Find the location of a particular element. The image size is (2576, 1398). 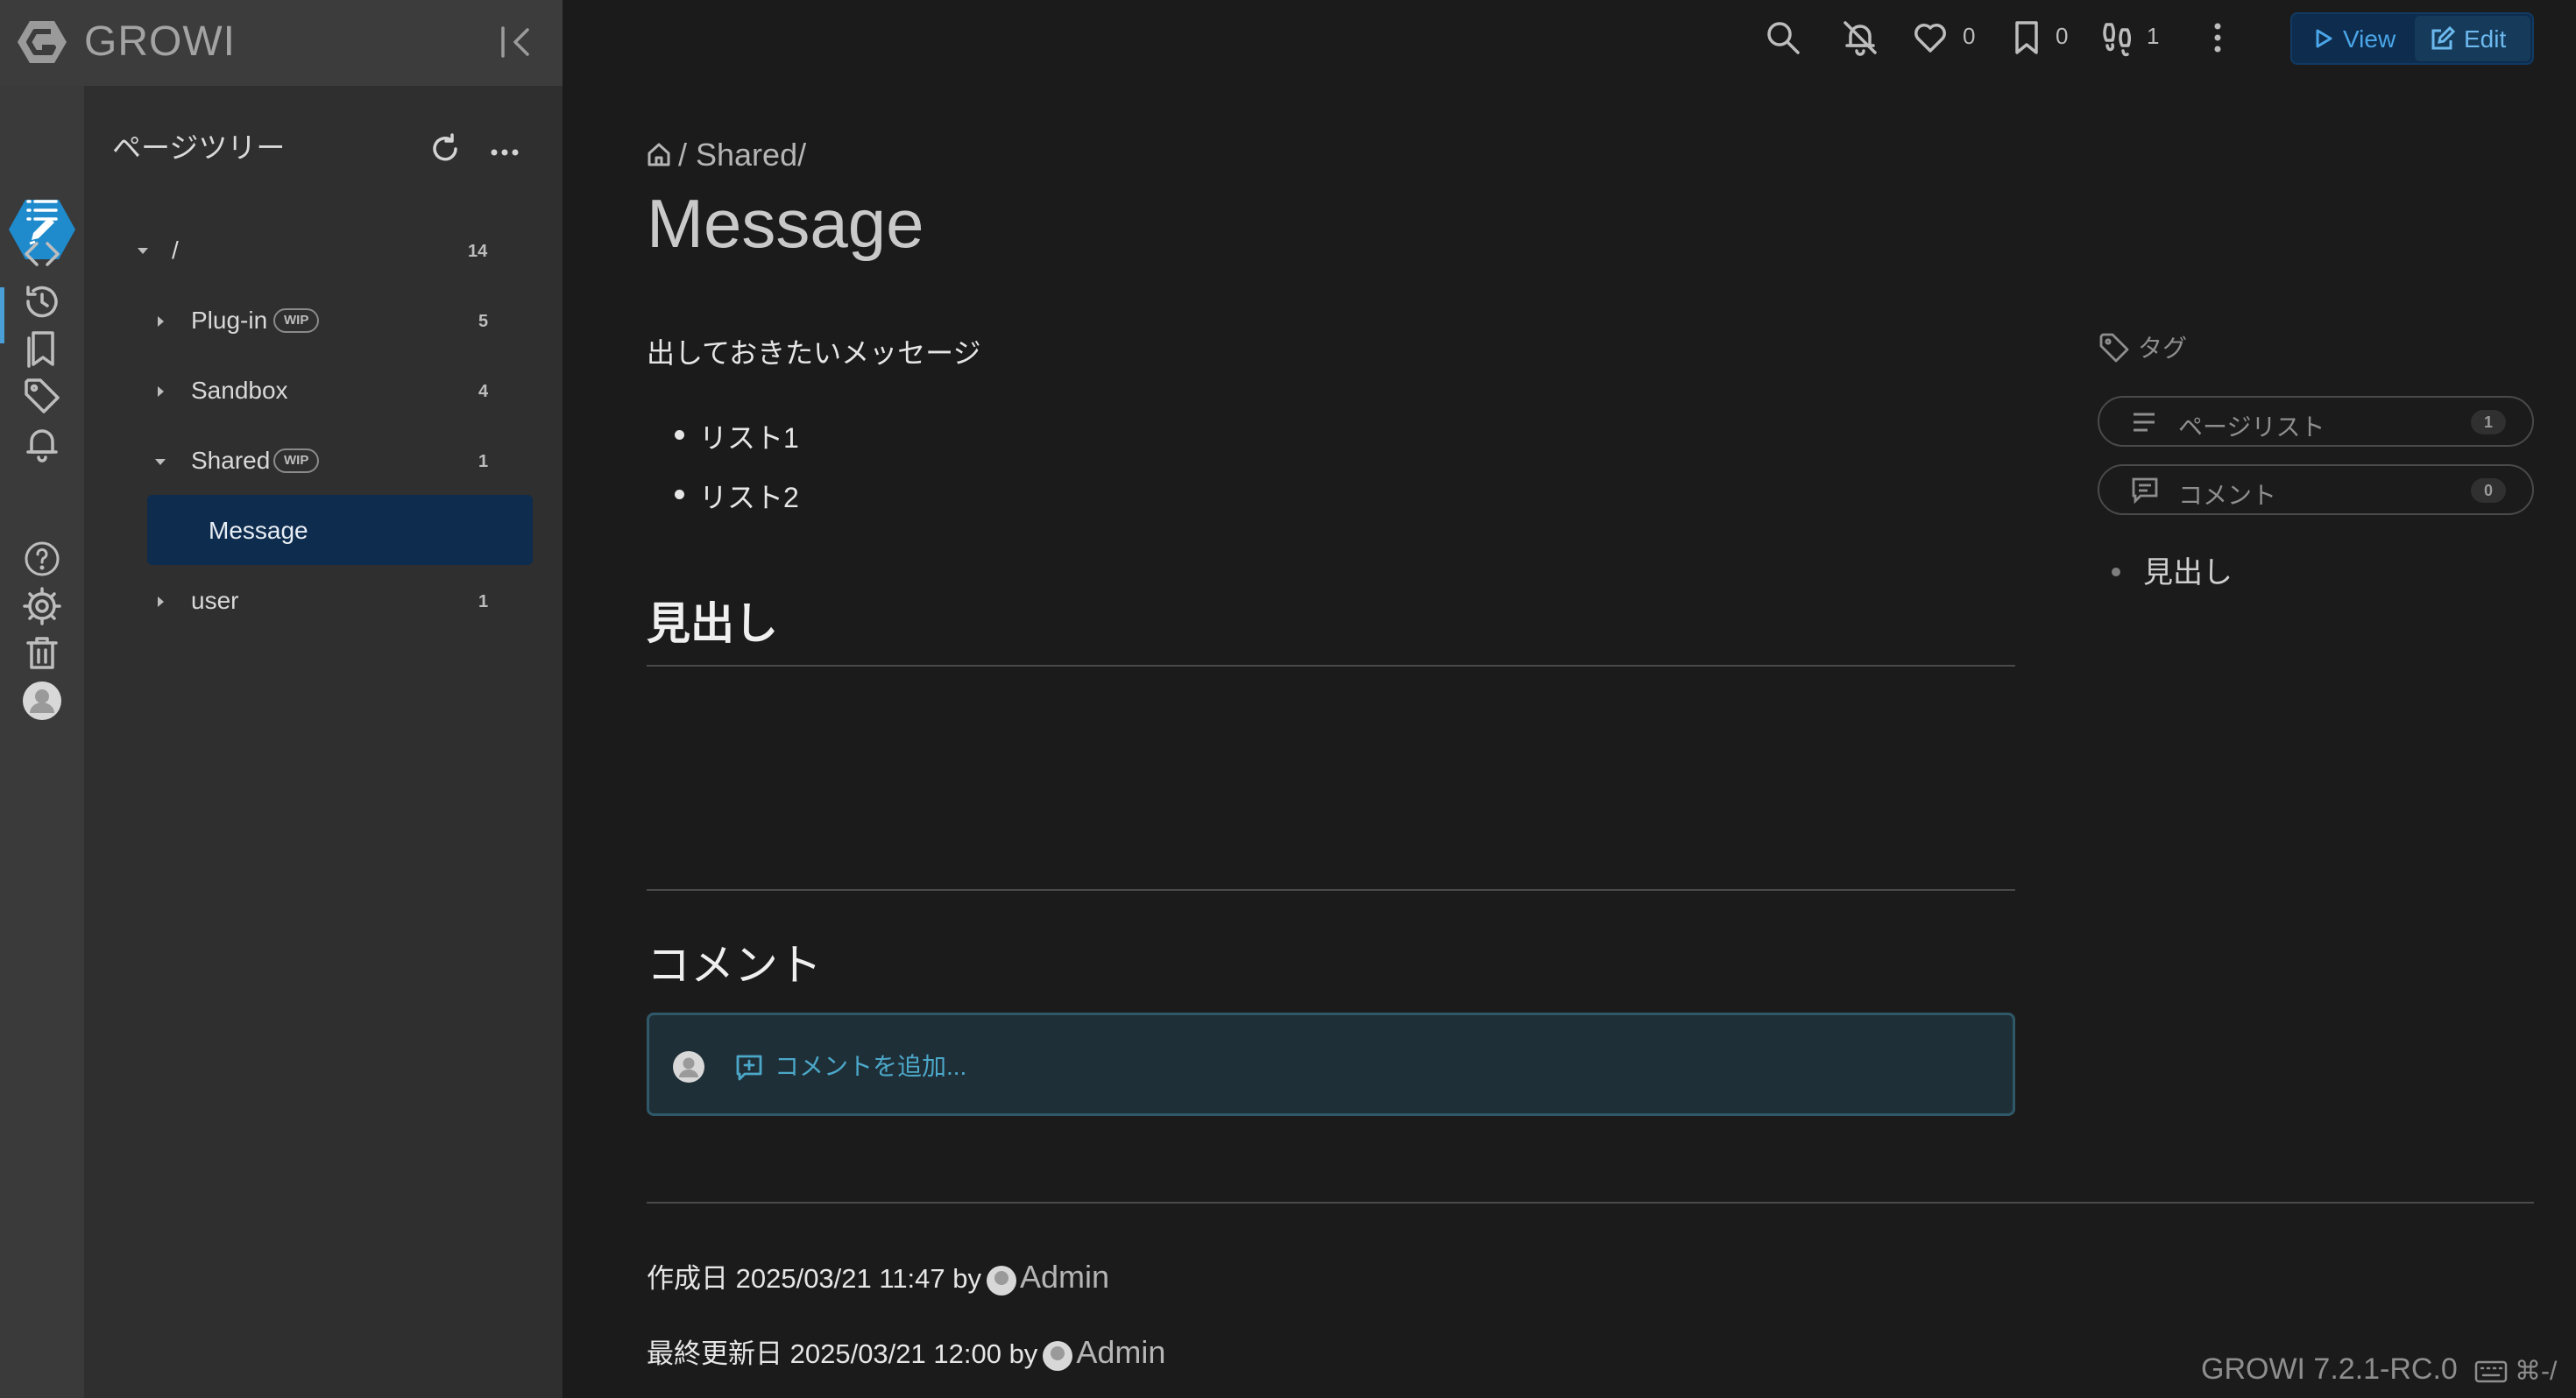

content-heading: 見出し is located at coordinates (712, 623).